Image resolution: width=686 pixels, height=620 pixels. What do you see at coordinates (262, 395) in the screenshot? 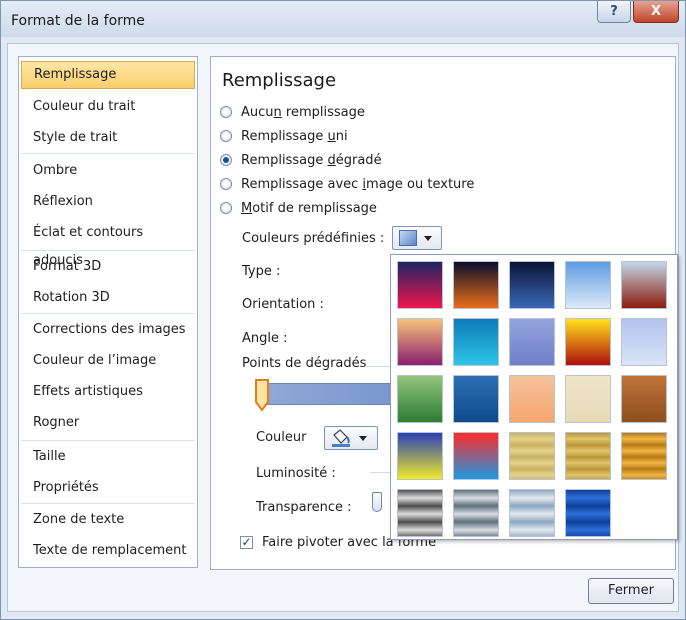
I see `gradient-stop-handle` at bounding box center [262, 395].